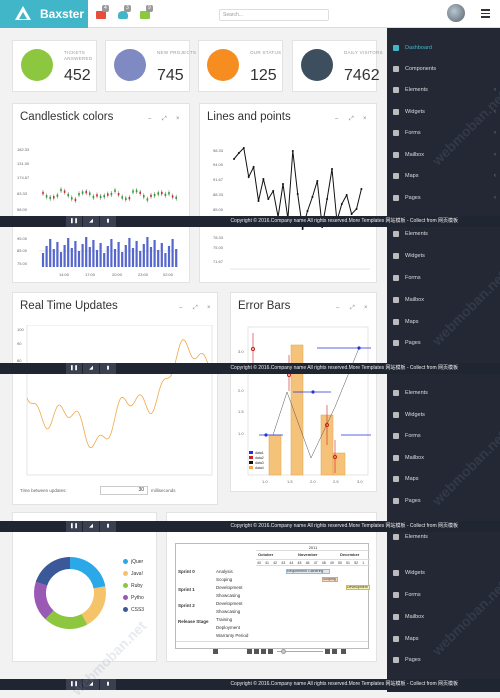  I want to click on gantt-bar: Requirement Gathering, so click(308, 571).